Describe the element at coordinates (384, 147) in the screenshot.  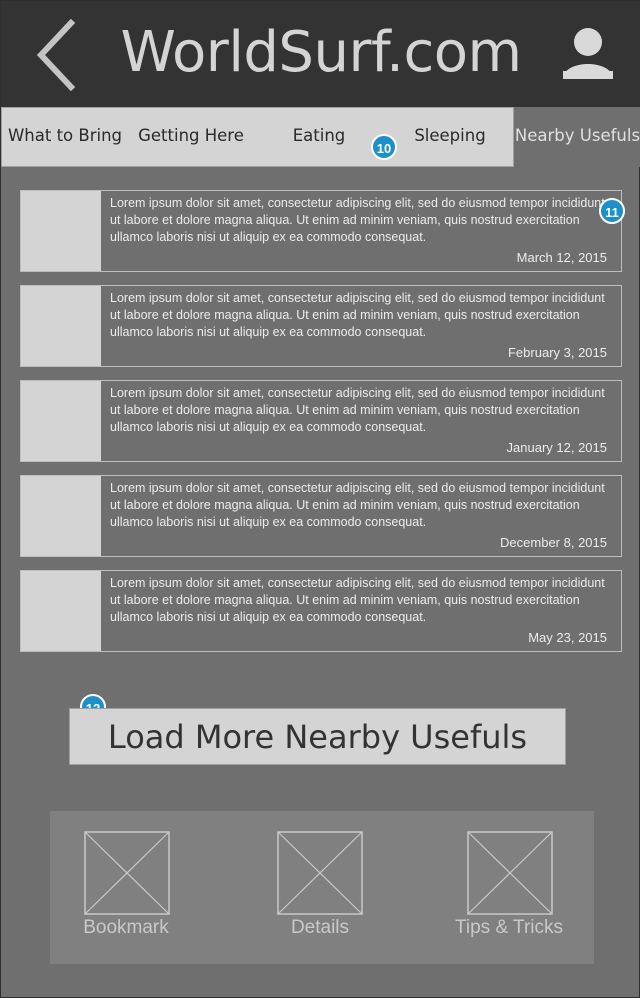
I see `annotation-badge: 10` at that location.